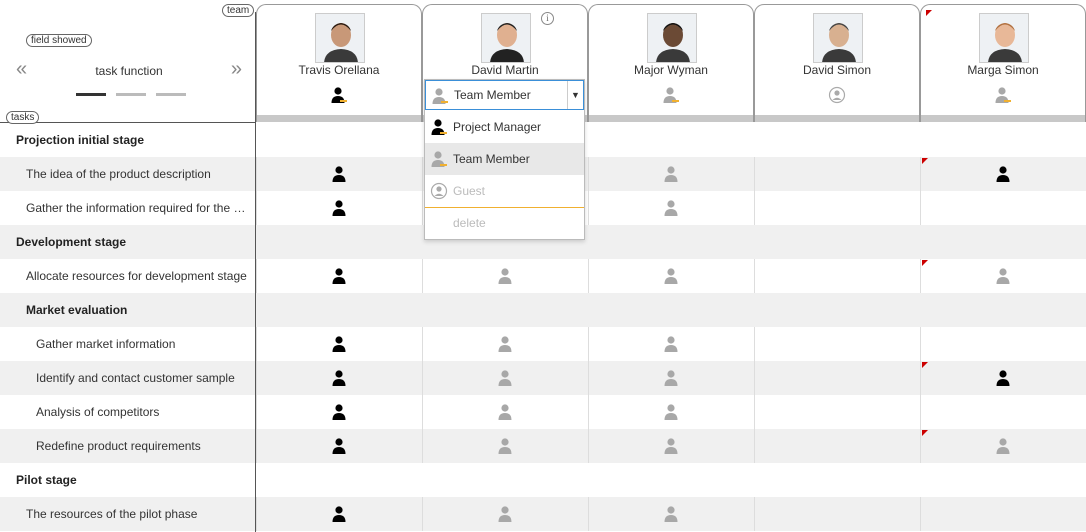  Describe the element at coordinates (236, 69) in the screenshot. I see `next-field-arrow-icon: »` at that location.